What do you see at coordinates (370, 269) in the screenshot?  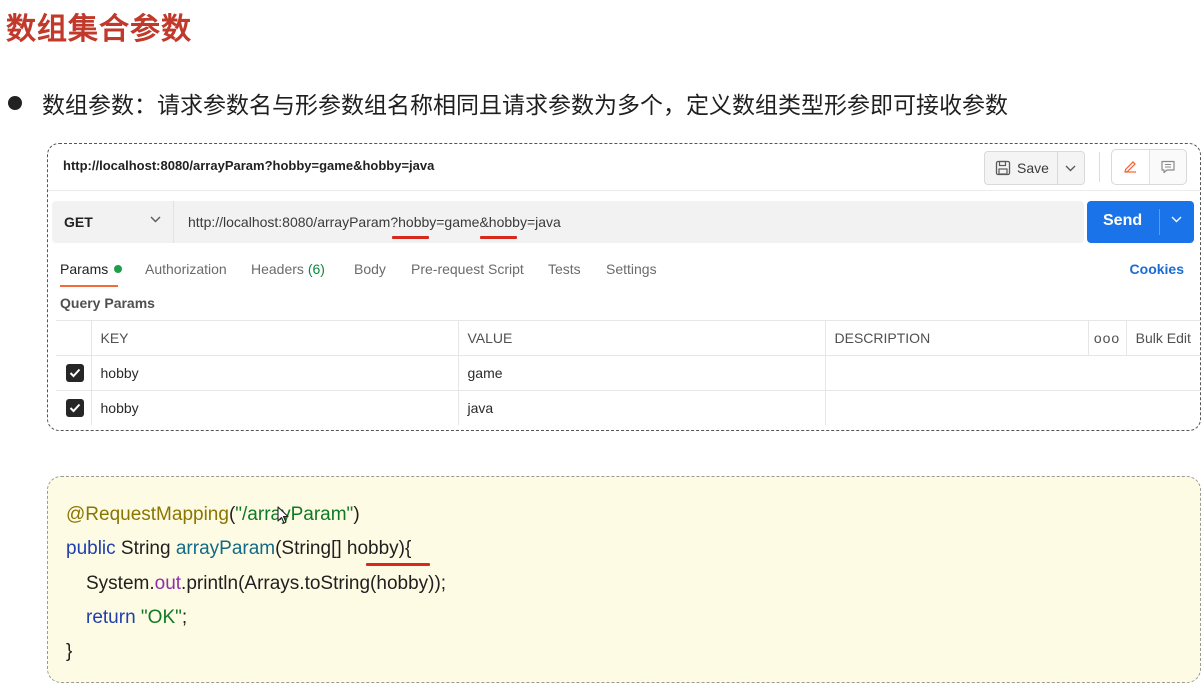 I see `tab-body: Body` at bounding box center [370, 269].